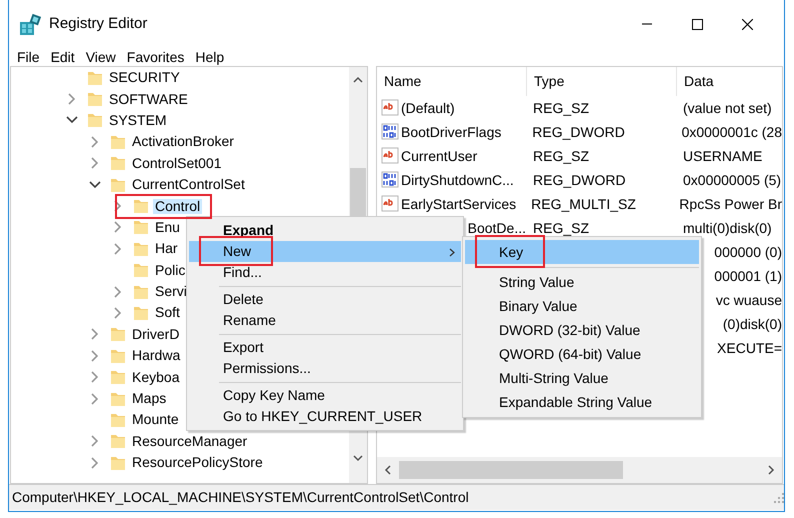  I want to click on app-icon, so click(30, 24).